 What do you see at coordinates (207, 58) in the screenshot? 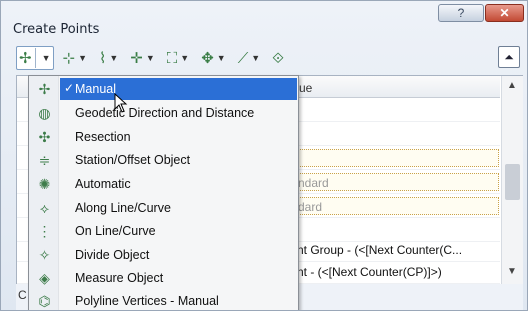
I see `point-interpolate-icon: ✥` at bounding box center [207, 58].